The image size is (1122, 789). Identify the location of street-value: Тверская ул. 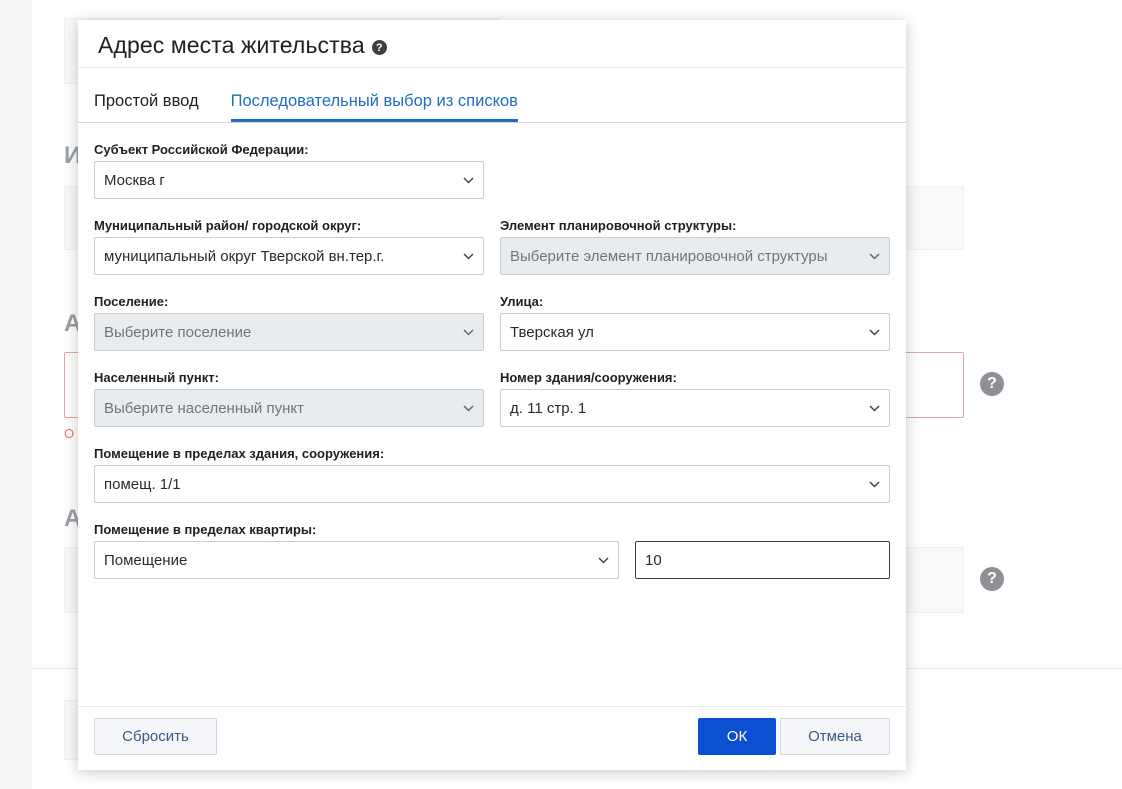
(552, 332).